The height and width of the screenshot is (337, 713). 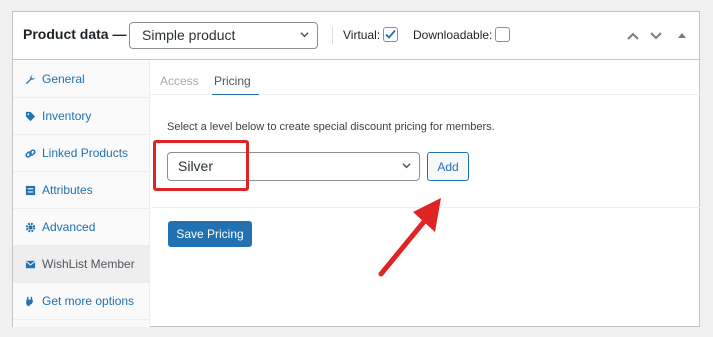 I want to click on sidebar-item-label: Get more options, so click(x=88, y=301).